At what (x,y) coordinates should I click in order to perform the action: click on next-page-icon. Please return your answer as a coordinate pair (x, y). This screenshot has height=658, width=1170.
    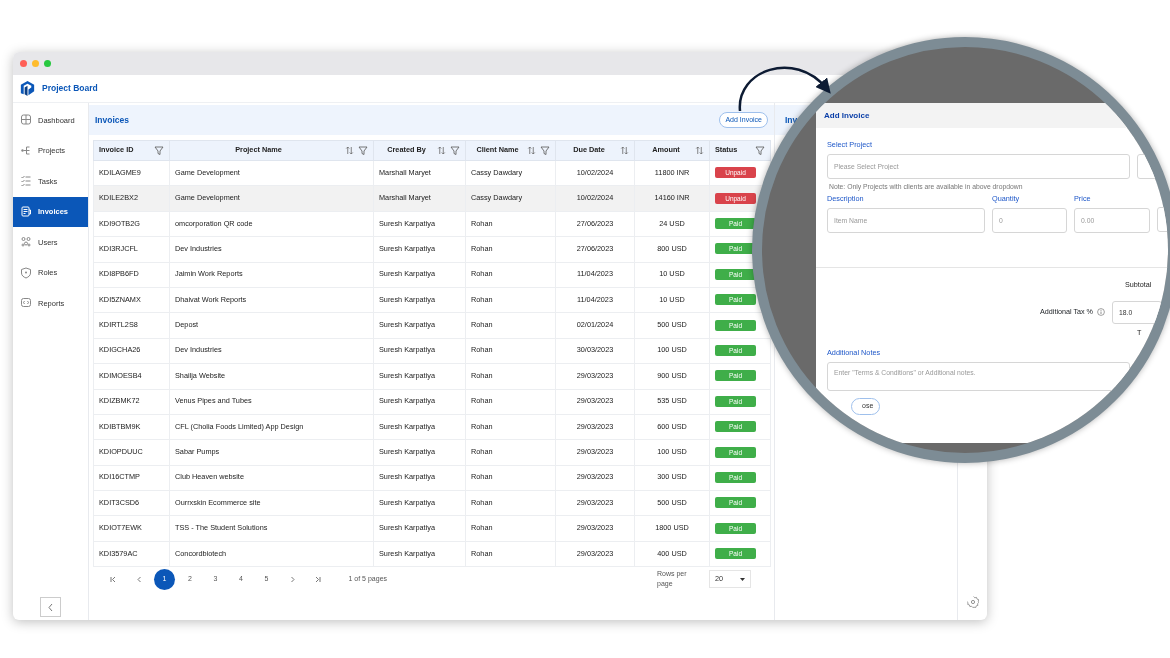
    Looking at the image, I should click on (292, 579).